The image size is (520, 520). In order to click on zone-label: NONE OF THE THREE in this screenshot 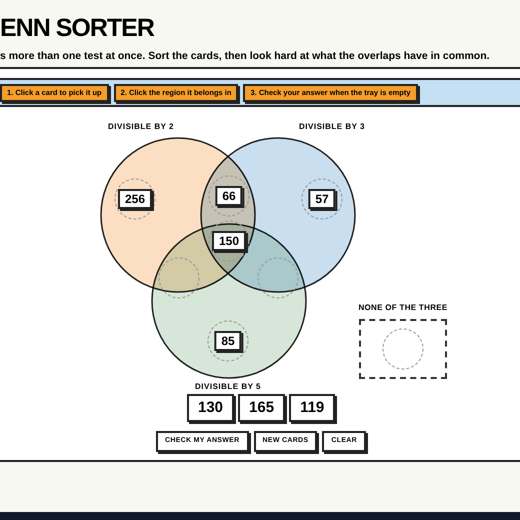, I will do `click(403, 308)`.